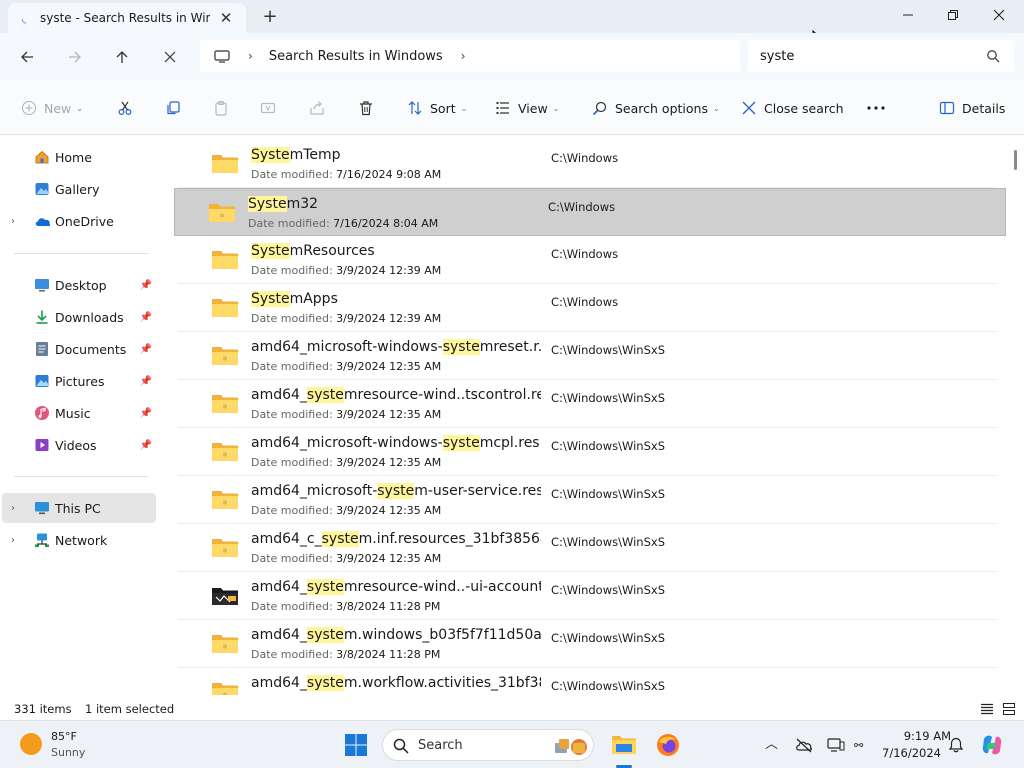  I want to click on sidebar-item-this-pc: › This PC, so click(79, 508).